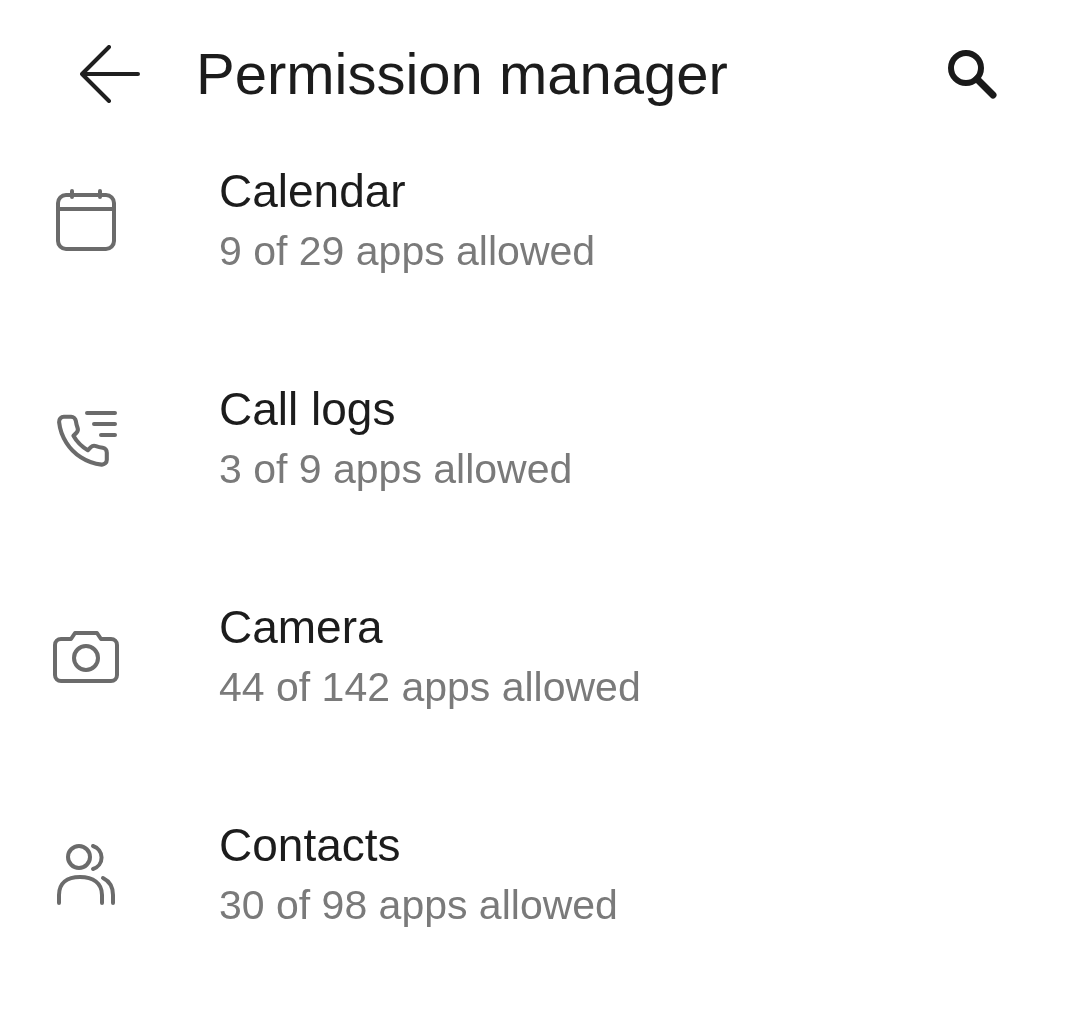 The width and height of the screenshot is (1080, 1016). What do you see at coordinates (86, 656) in the screenshot?
I see `camera-icon` at bounding box center [86, 656].